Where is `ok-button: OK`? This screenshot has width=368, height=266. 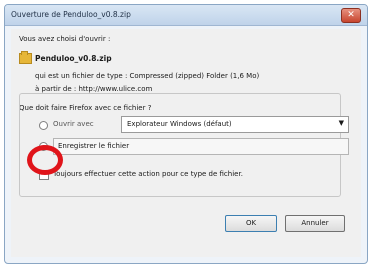 ok-button: OK is located at coordinates (251, 223).